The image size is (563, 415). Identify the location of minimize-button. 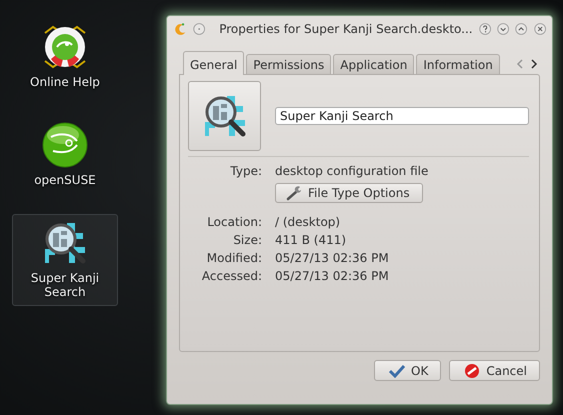
(503, 29).